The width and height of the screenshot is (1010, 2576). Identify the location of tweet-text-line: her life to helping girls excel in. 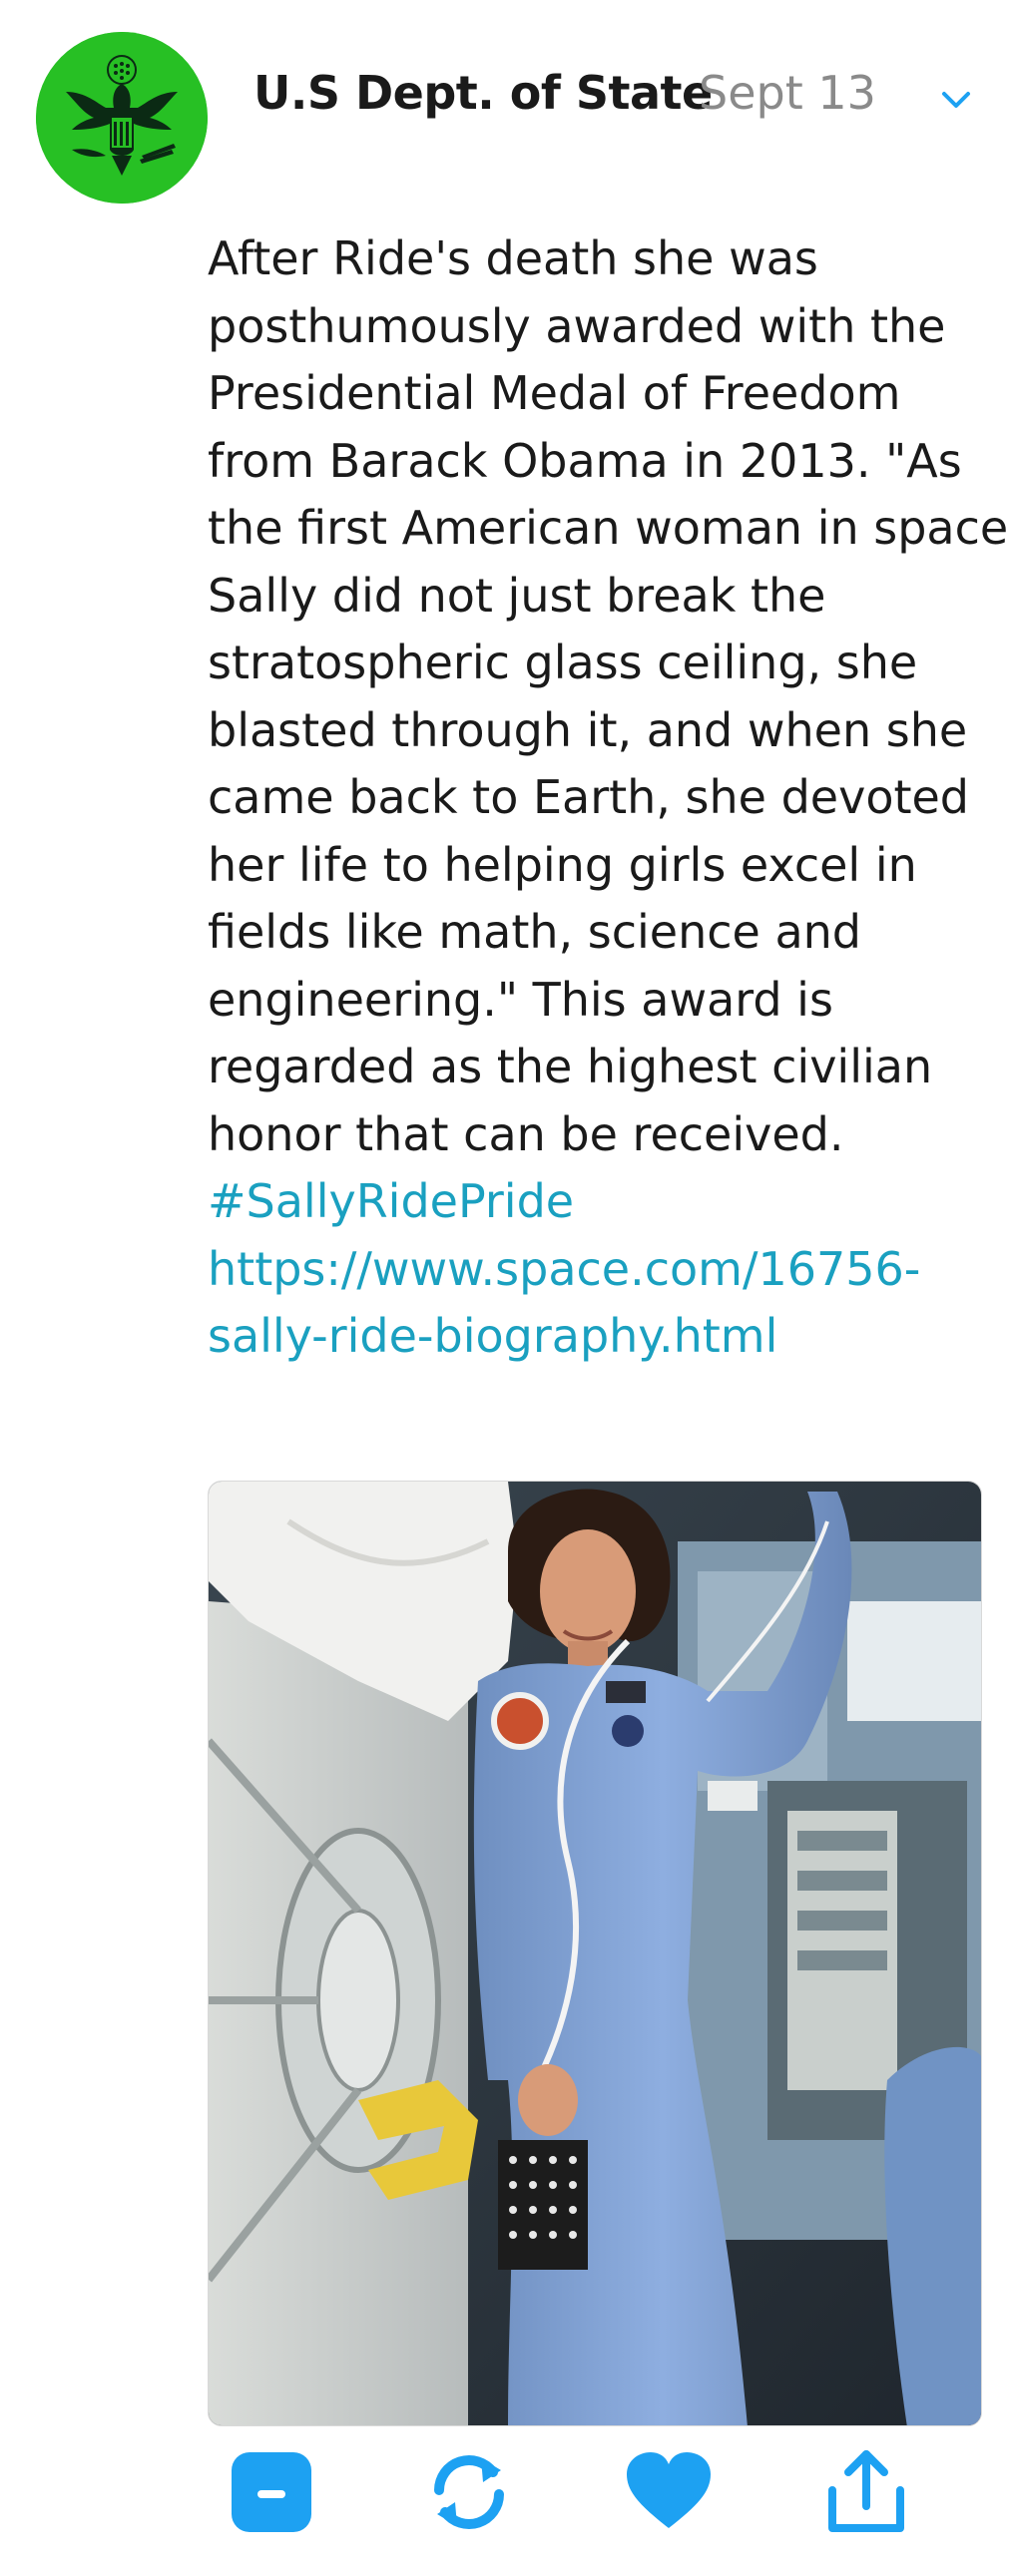
(562, 864).